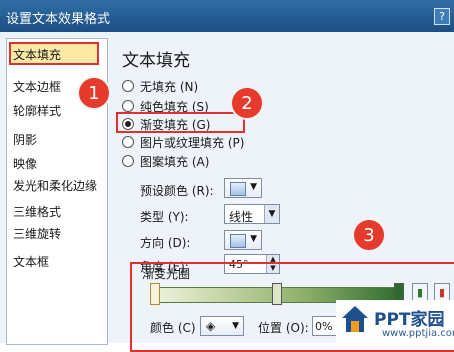 The height and width of the screenshot is (352, 454). What do you see at coordinates (174, 161) in the screenshot?
I see `radio-pattern-fill-label: 图案填充 (A)` at bounding box center [174, 161].